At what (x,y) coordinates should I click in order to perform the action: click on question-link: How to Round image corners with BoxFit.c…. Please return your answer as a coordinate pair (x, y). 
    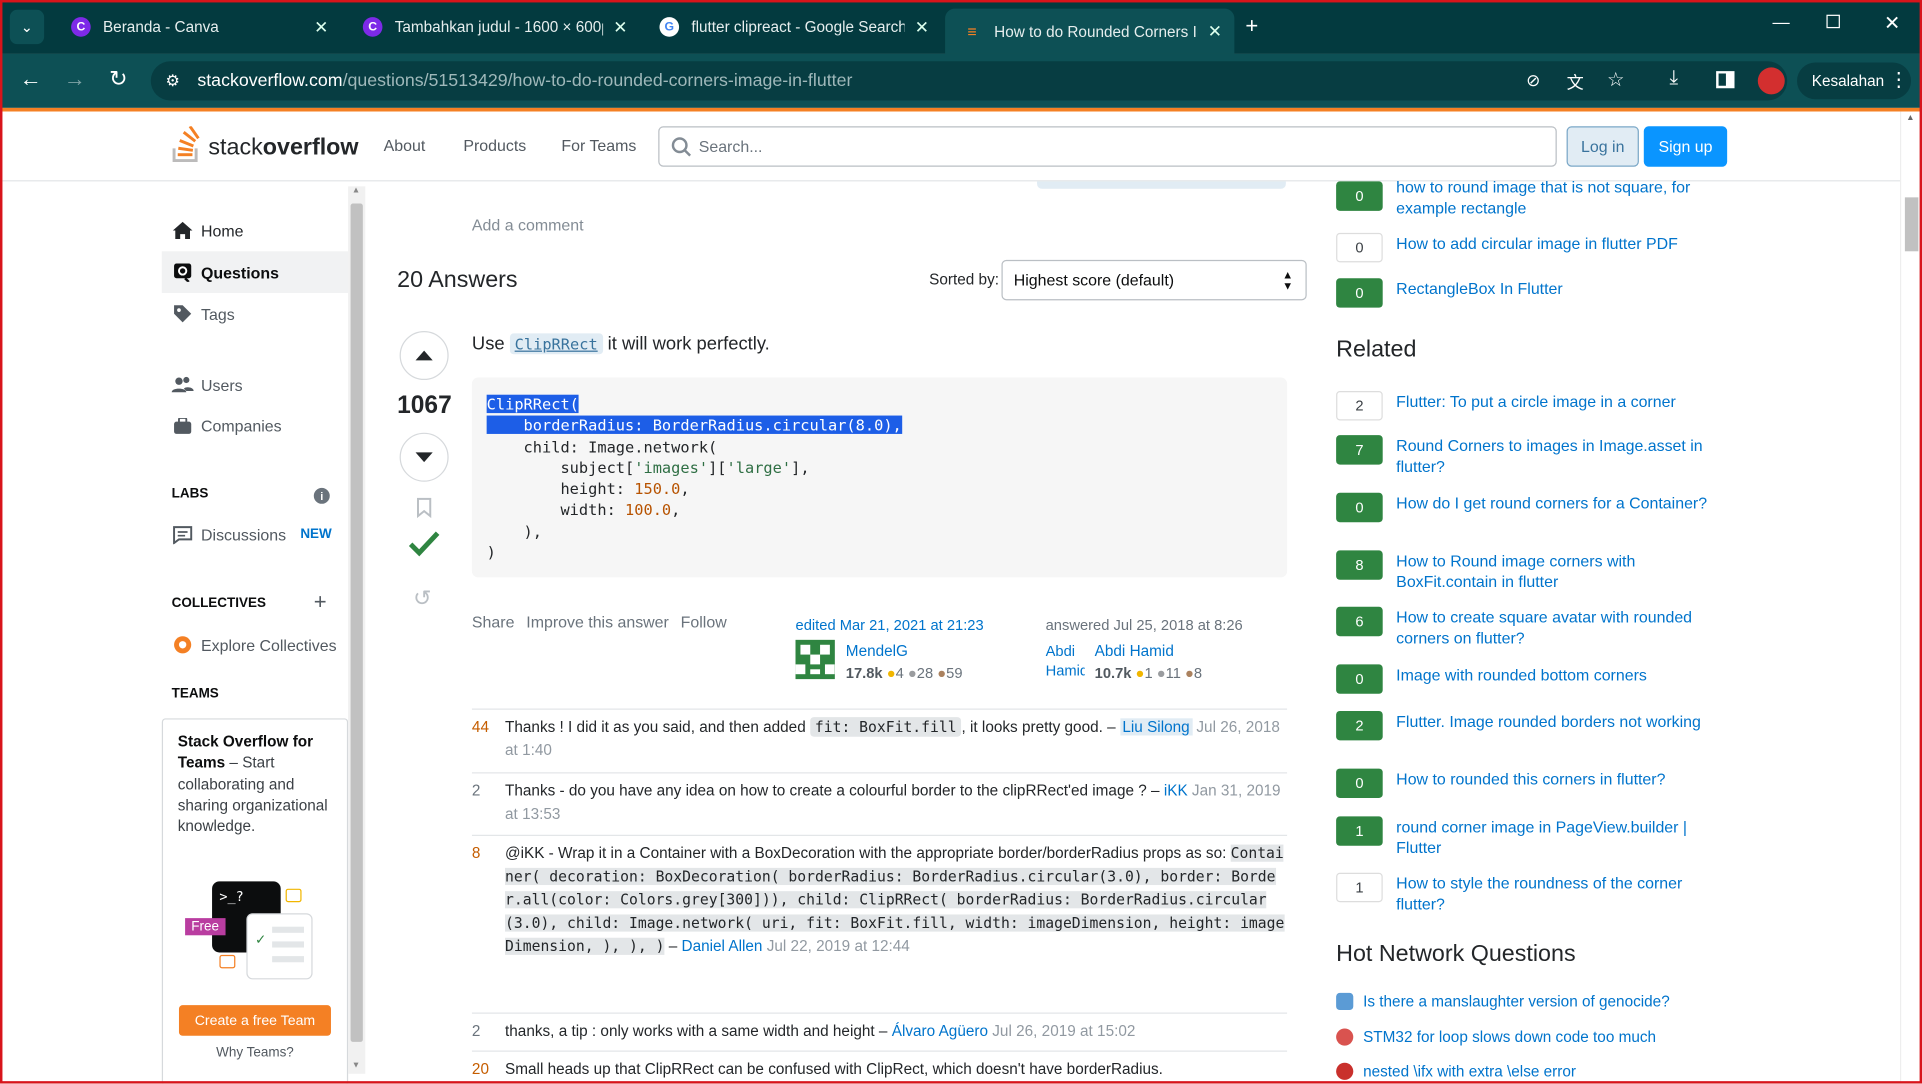
    Looking at the image, I should click on (1555, 571).